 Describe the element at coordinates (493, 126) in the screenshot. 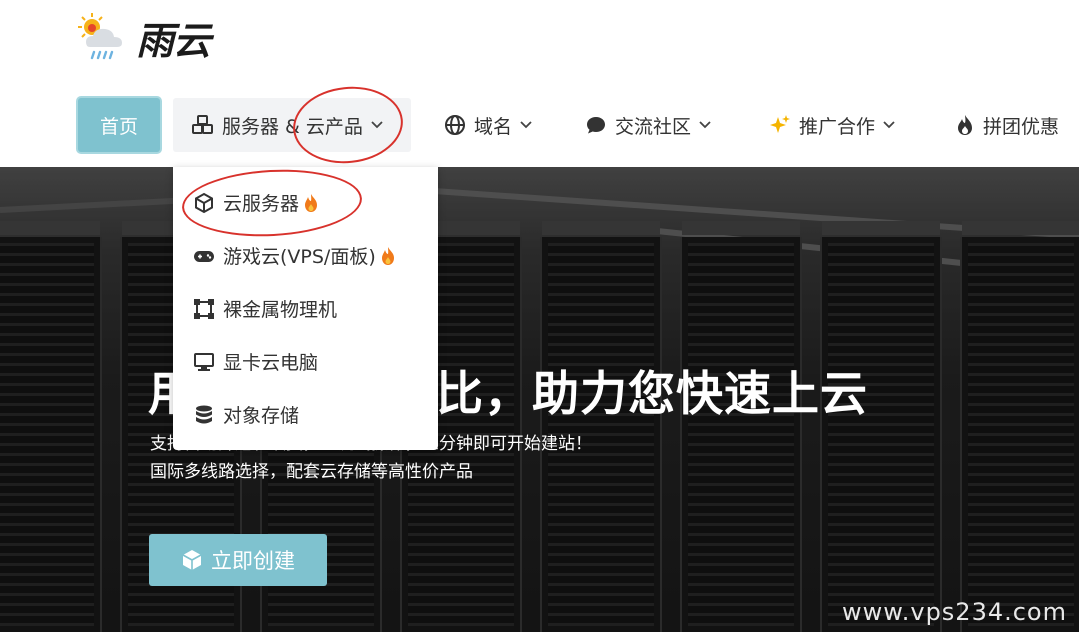

I see `nav-domain-label: 域名` at that location.